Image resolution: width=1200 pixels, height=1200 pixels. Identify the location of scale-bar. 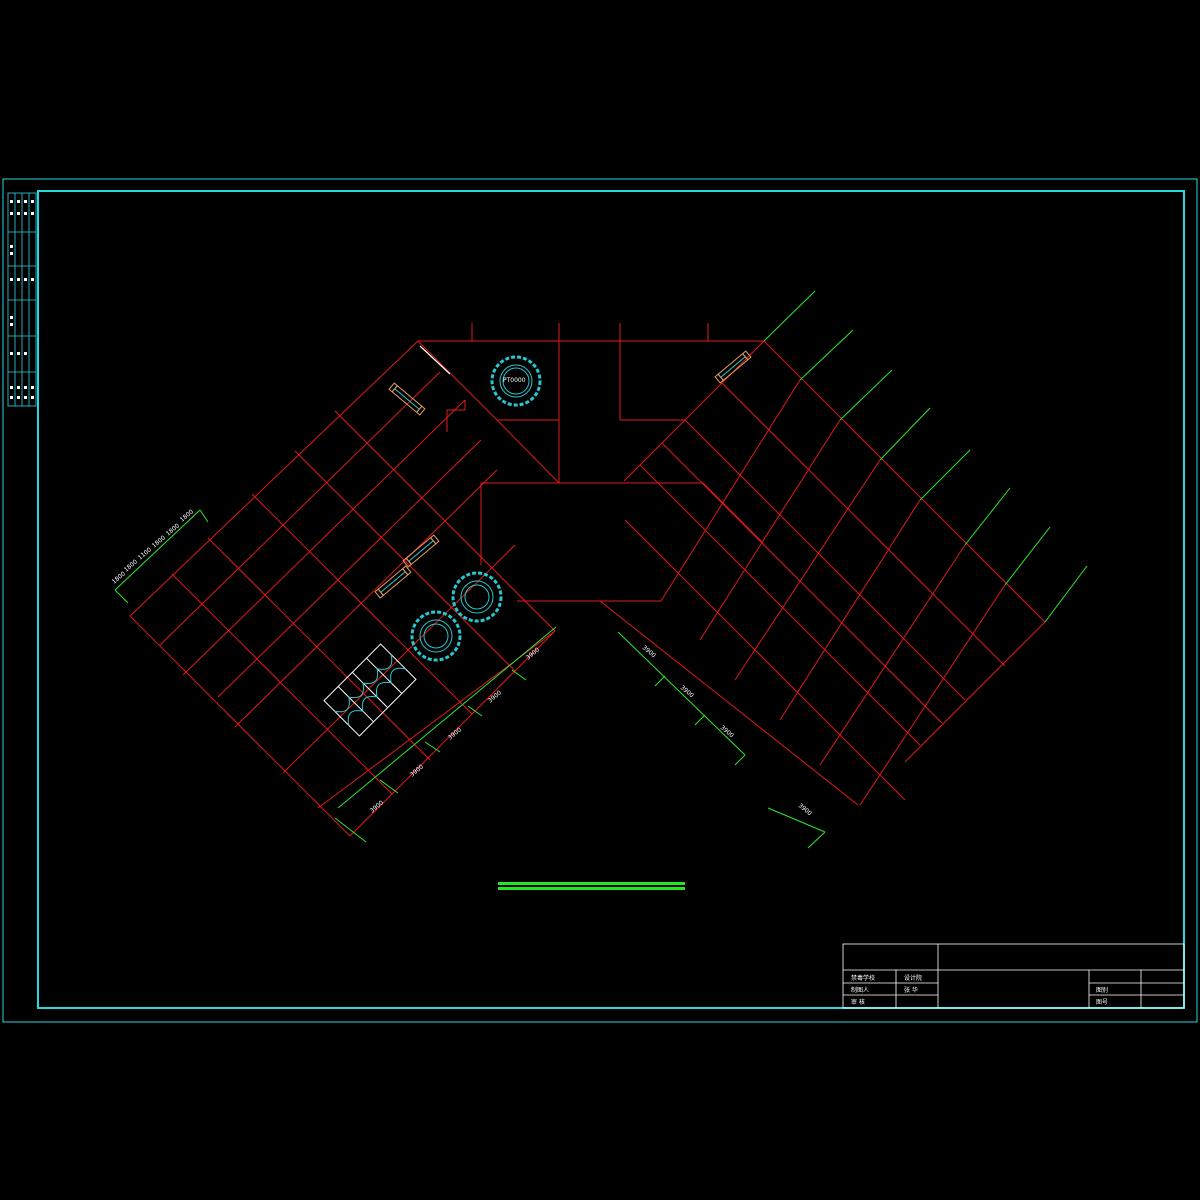
(591, 886).